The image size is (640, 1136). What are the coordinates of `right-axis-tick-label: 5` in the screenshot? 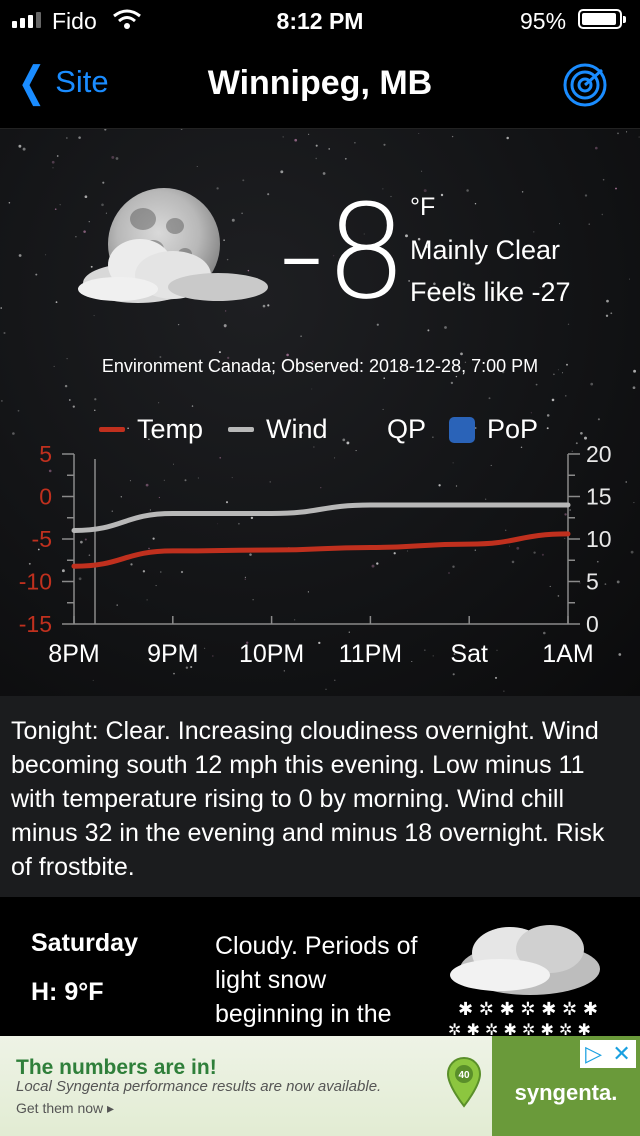 It's located at (592, 582).